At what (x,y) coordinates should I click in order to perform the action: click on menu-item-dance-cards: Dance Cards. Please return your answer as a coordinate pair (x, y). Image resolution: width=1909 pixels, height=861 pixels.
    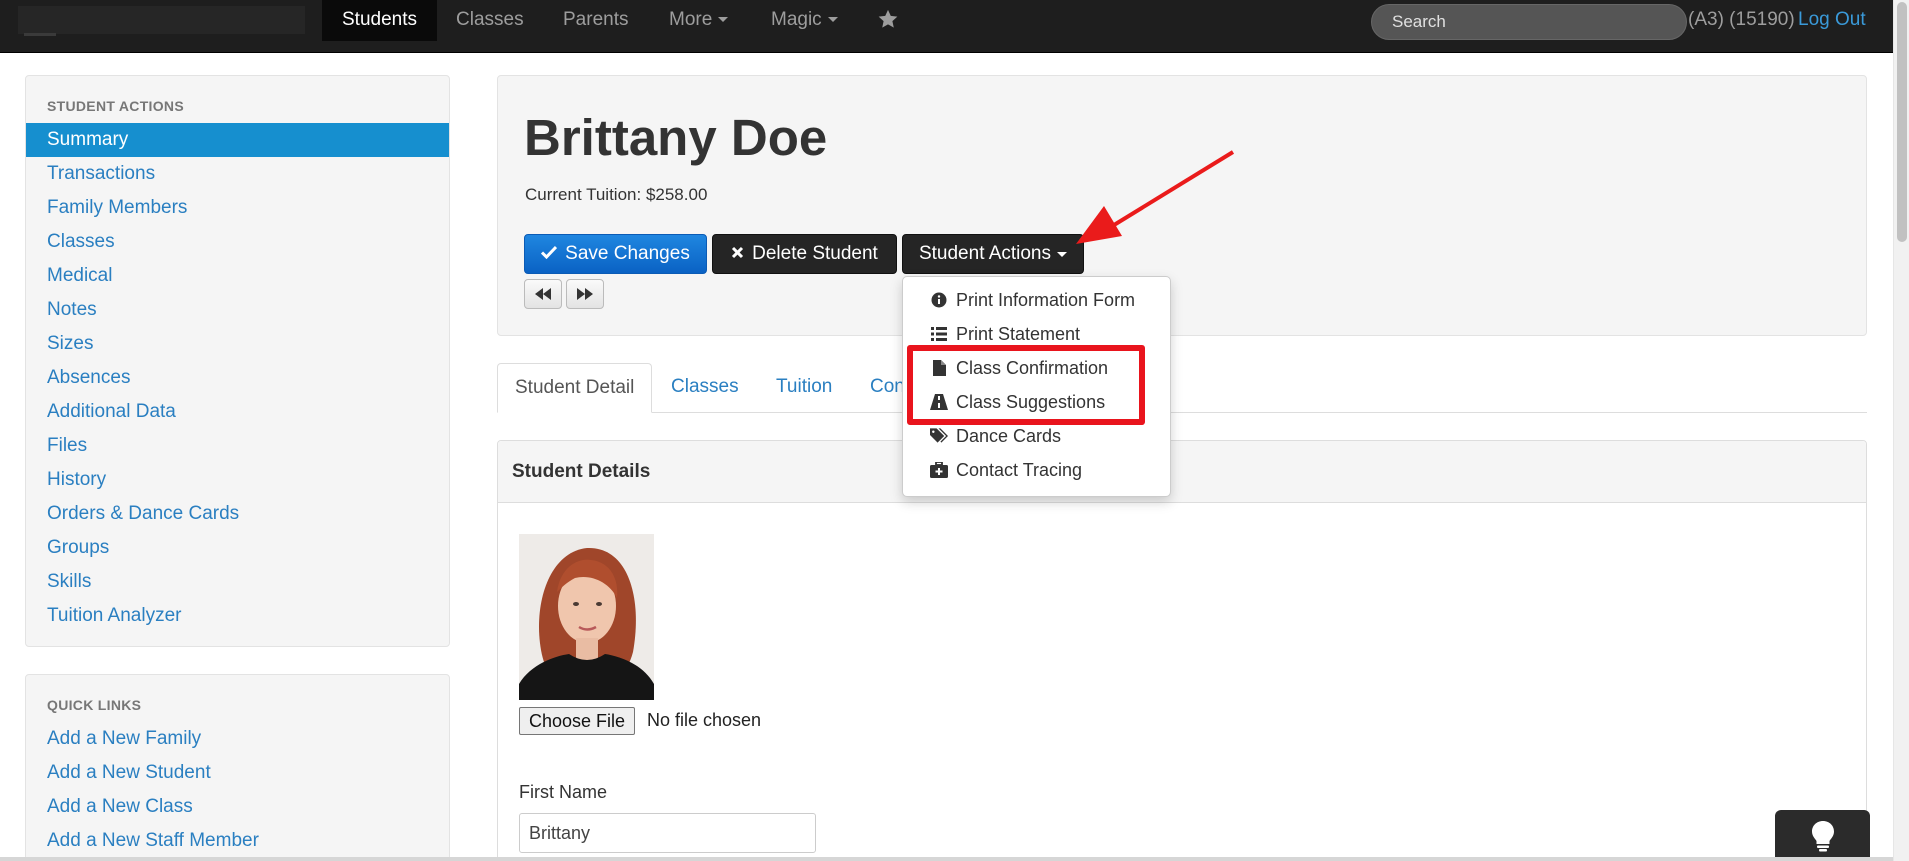
    Looking at the image, I should click on (1036, 436).